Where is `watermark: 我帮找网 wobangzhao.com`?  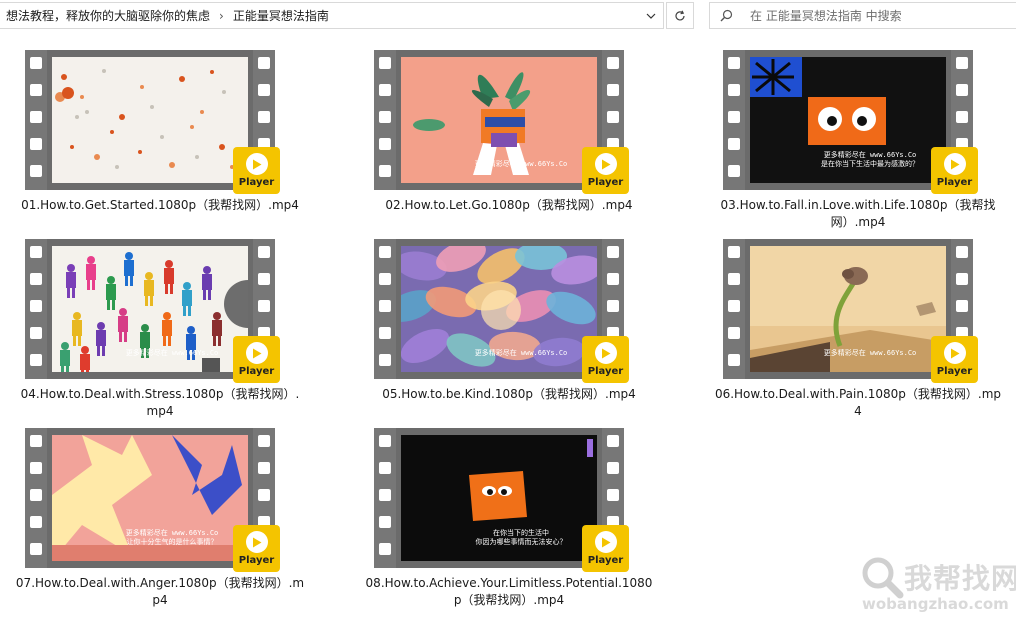
watermark: 我帮找网 wobangzhao.com is located at coordinates (931, 587).